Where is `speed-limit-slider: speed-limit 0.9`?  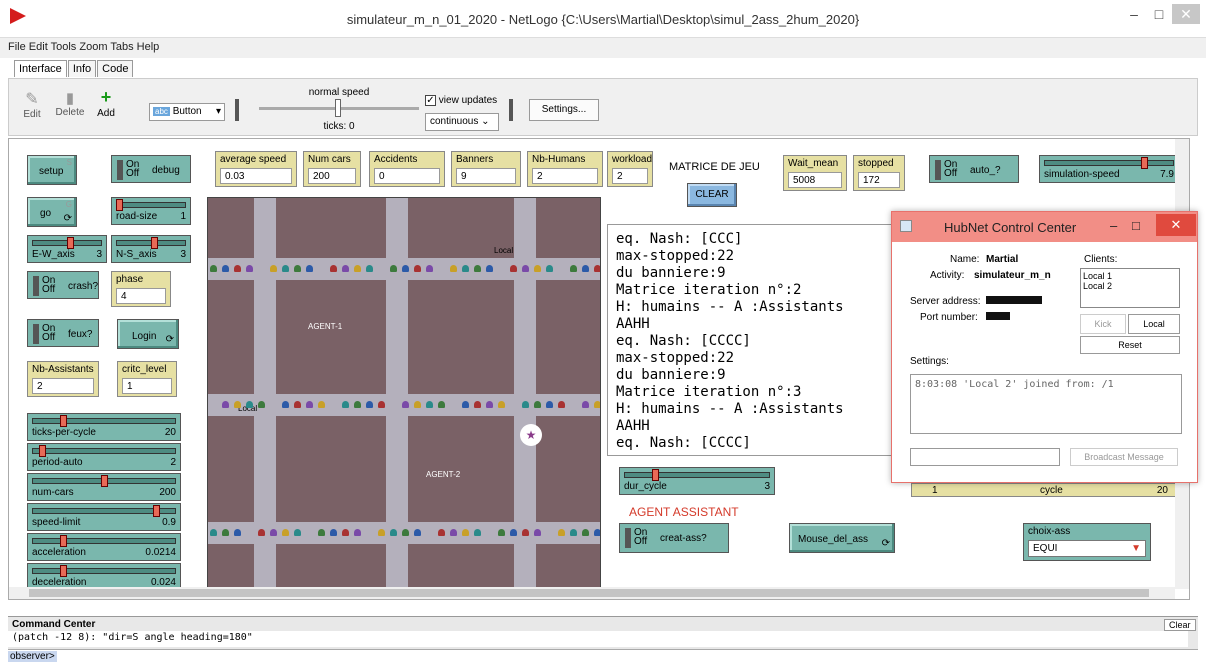
speed-limit-slider: speed-limit 0.9 is located at coordinates (104, 517).